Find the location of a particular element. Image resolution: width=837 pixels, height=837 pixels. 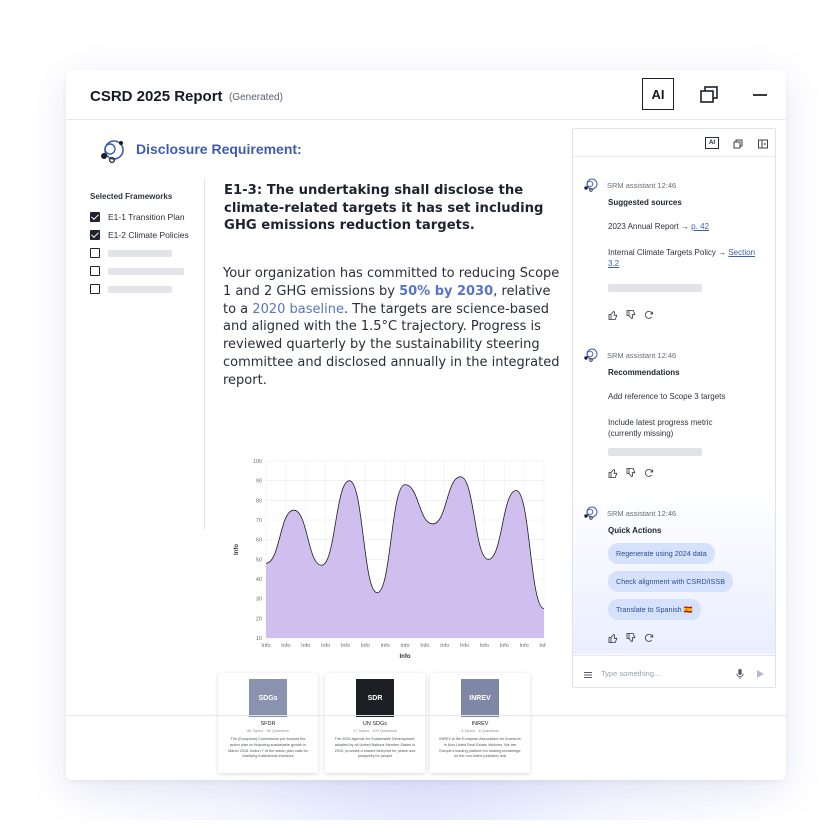

source-text: Internal Climate Targets Policy → is located at coordinates (668, 252).